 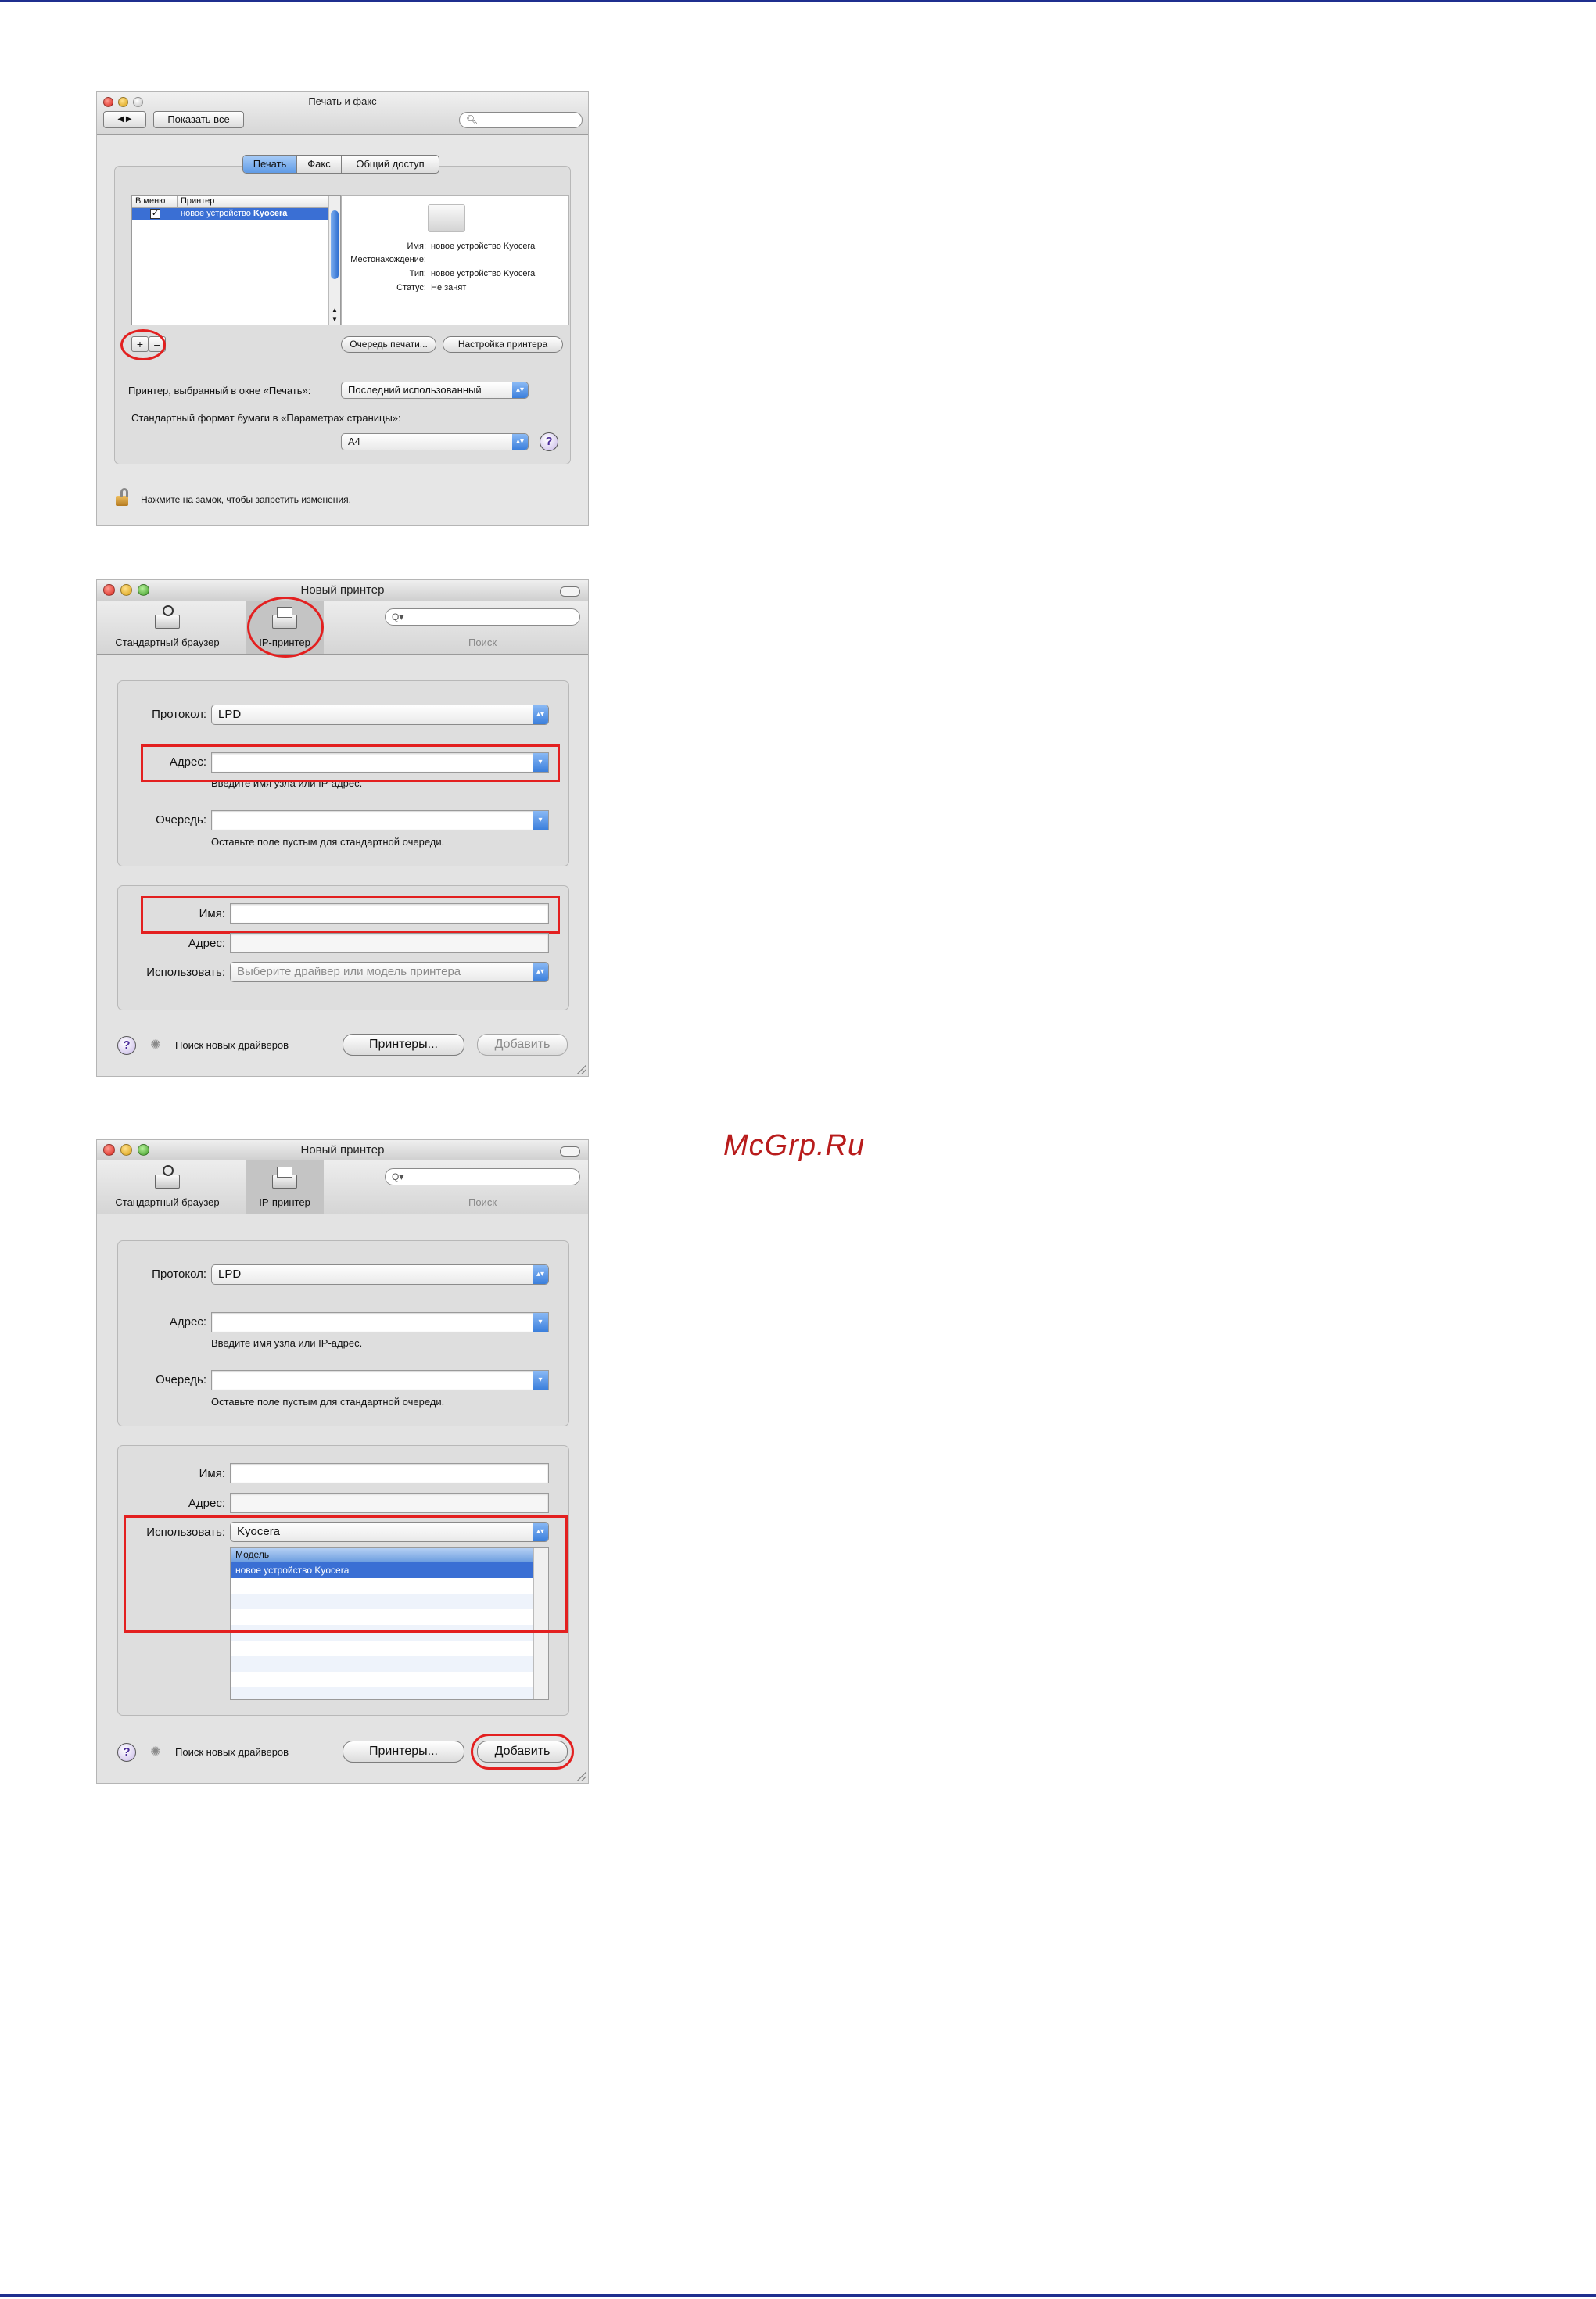 I want to click on annotation-rect-address, so click(x=350, y=763).